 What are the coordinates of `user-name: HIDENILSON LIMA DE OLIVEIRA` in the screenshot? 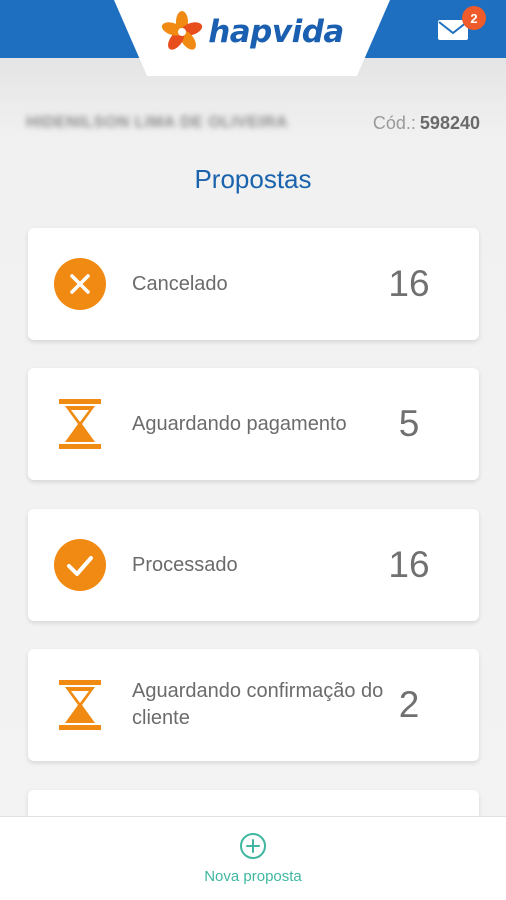 It's located at (157, 122).